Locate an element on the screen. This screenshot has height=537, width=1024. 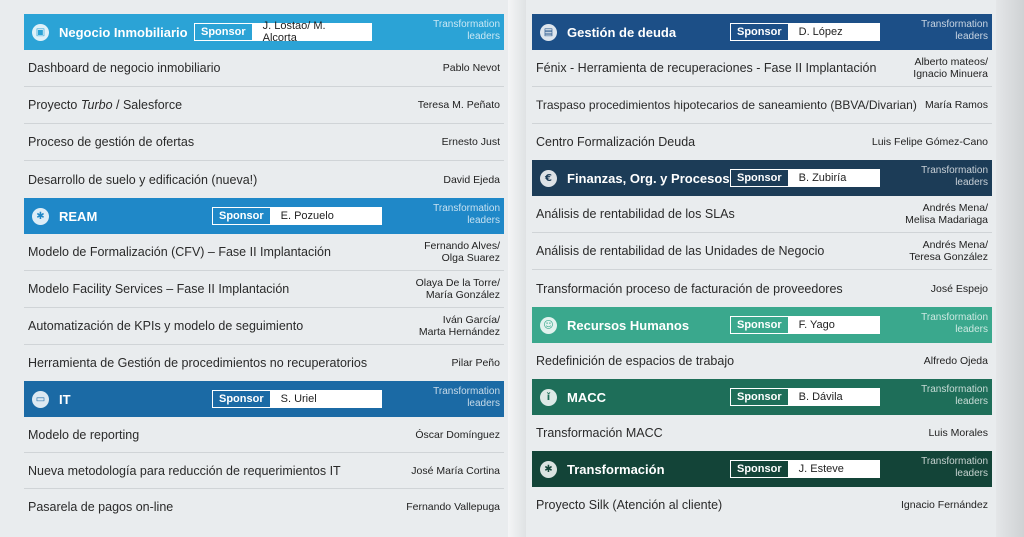
project-leader: Luis Morales is located at coordinates (958, 433).